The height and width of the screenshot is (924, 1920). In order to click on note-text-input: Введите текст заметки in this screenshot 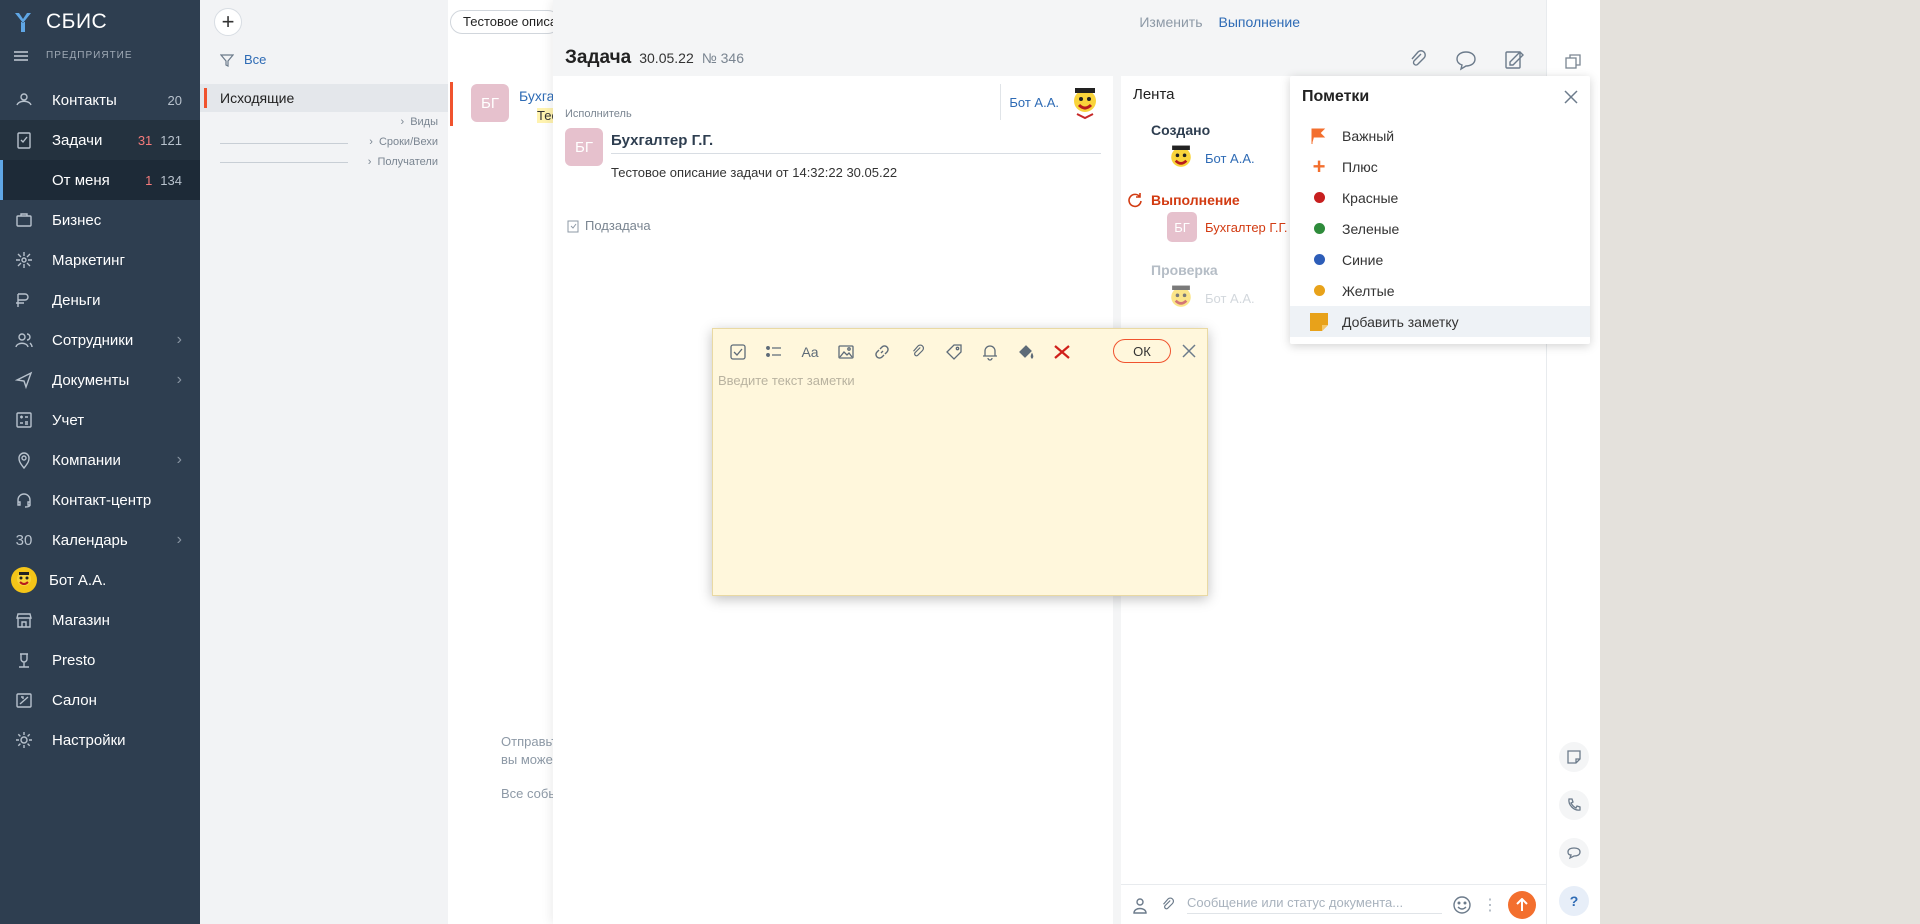, I will do `click(960, 380)`.